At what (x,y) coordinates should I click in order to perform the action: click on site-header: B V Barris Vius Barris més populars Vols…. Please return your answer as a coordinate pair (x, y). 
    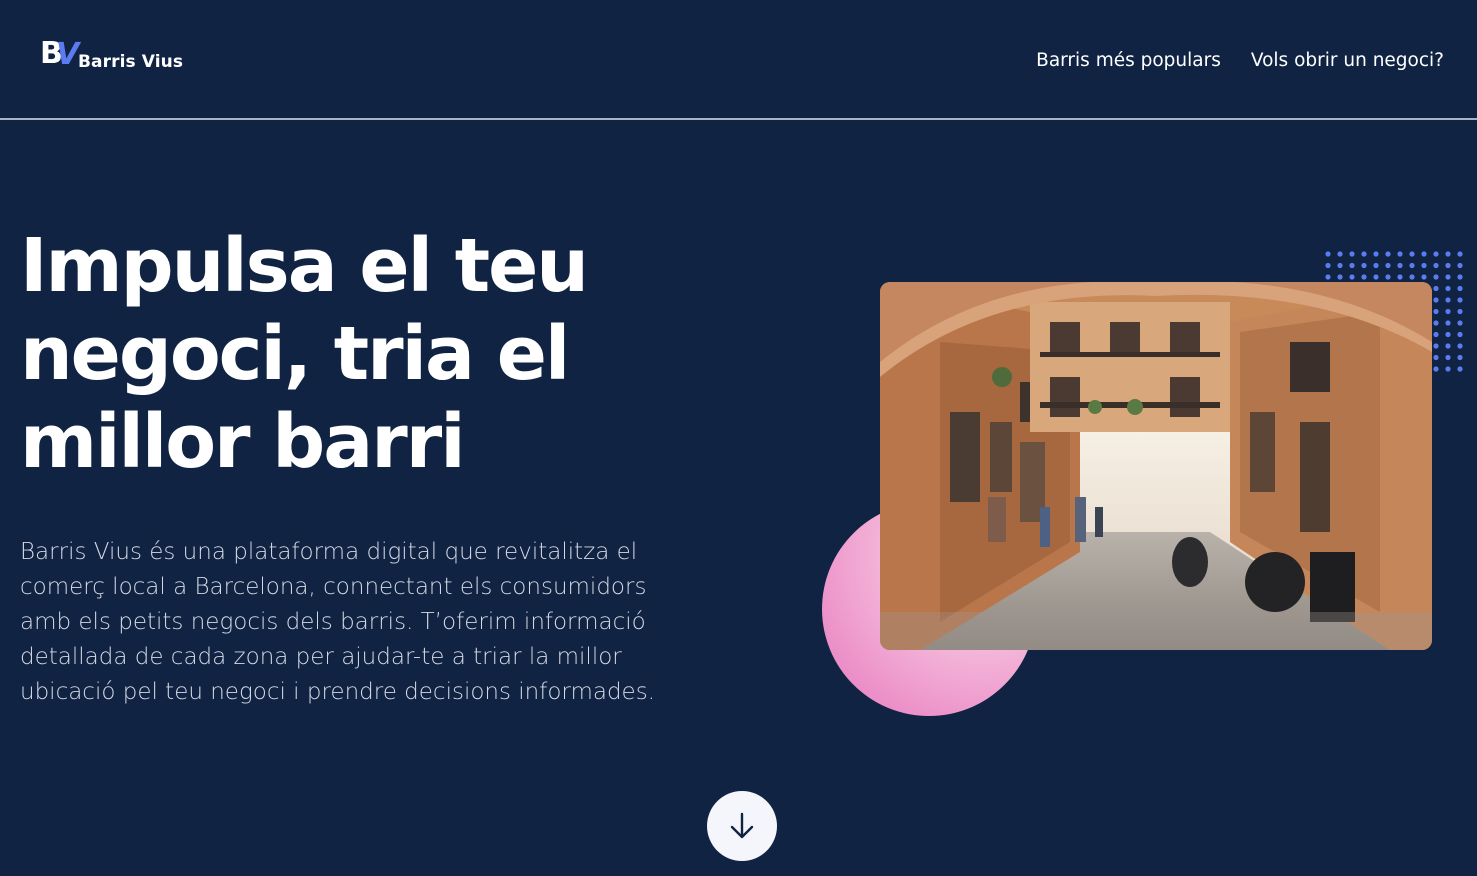
    Looking at the image, I should click on (738, 60).